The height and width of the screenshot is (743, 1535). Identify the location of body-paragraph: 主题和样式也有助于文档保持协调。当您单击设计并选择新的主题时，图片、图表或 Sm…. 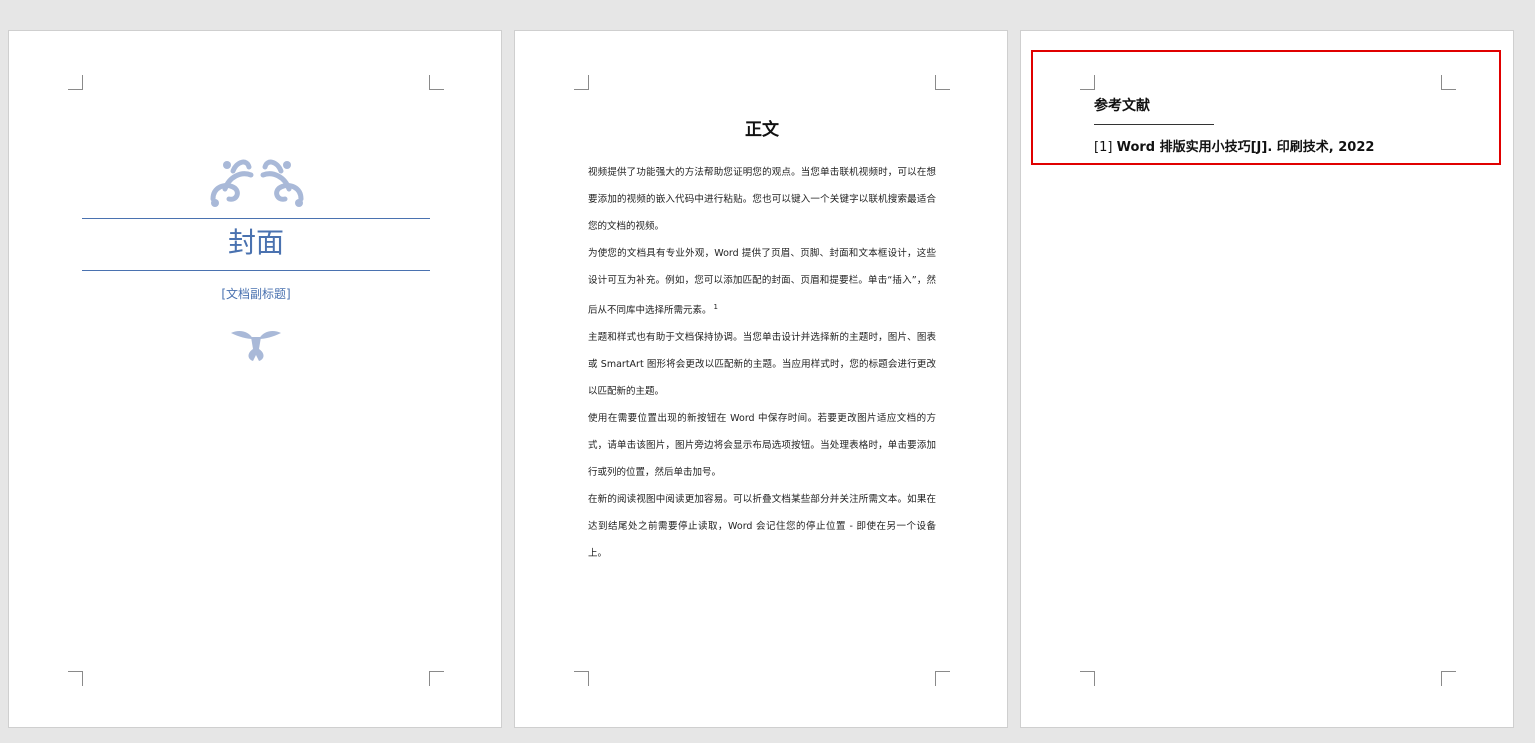
(762, 364).